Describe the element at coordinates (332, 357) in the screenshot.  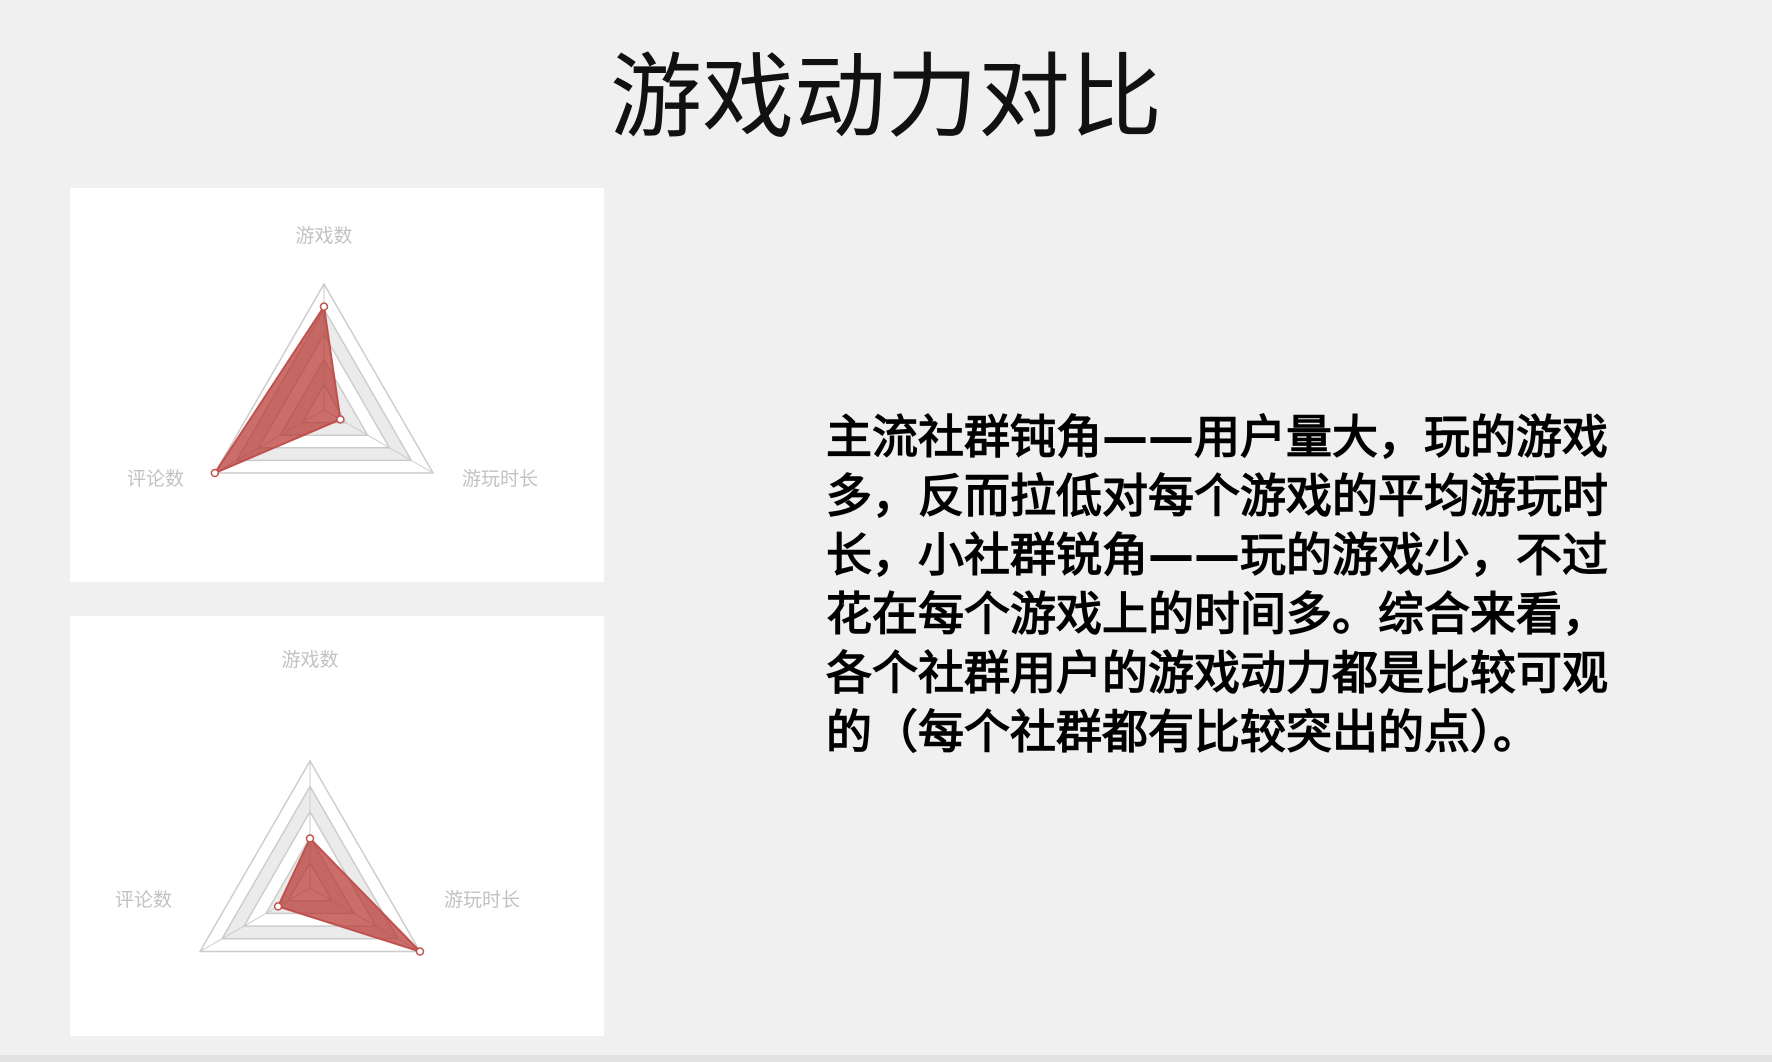
I see `radar-chart-top: 游戏数游玩时长 评论数` at that location.